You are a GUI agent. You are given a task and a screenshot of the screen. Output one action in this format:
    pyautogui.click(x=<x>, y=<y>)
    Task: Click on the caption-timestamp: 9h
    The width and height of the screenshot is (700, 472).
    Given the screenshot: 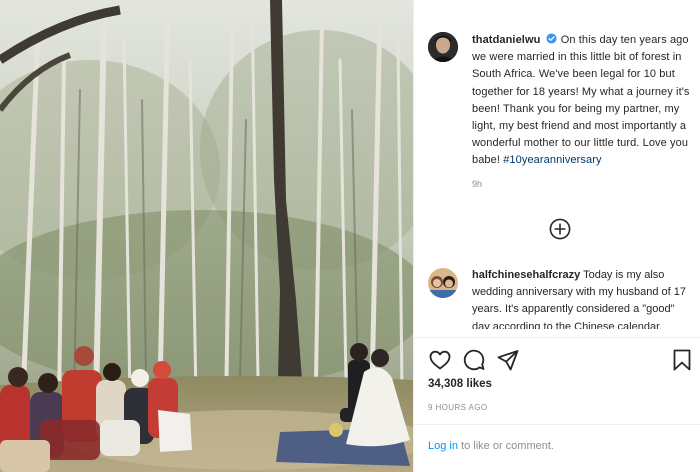 What is the action you would take?
    pyautogui.click(x=477, y=183)
    